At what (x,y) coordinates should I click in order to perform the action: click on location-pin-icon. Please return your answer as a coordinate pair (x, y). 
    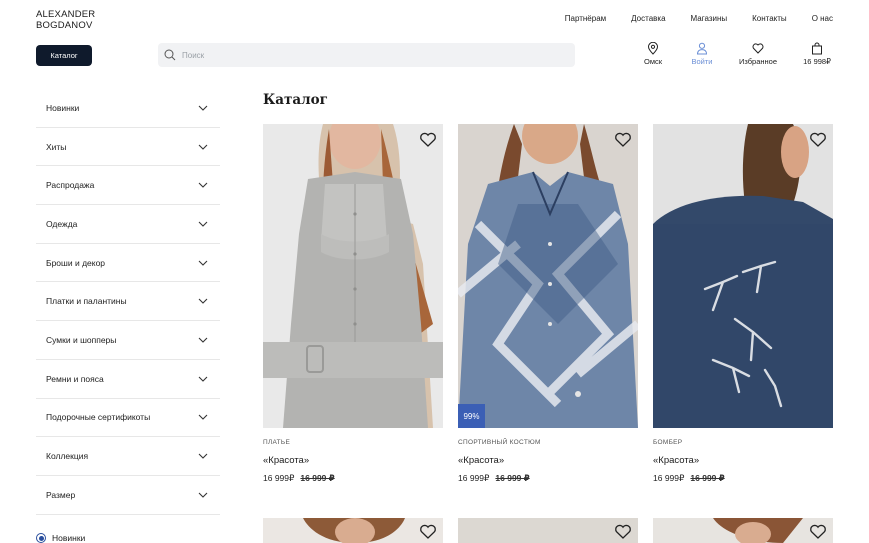
    Looking at the image, I should click on (653, 48).